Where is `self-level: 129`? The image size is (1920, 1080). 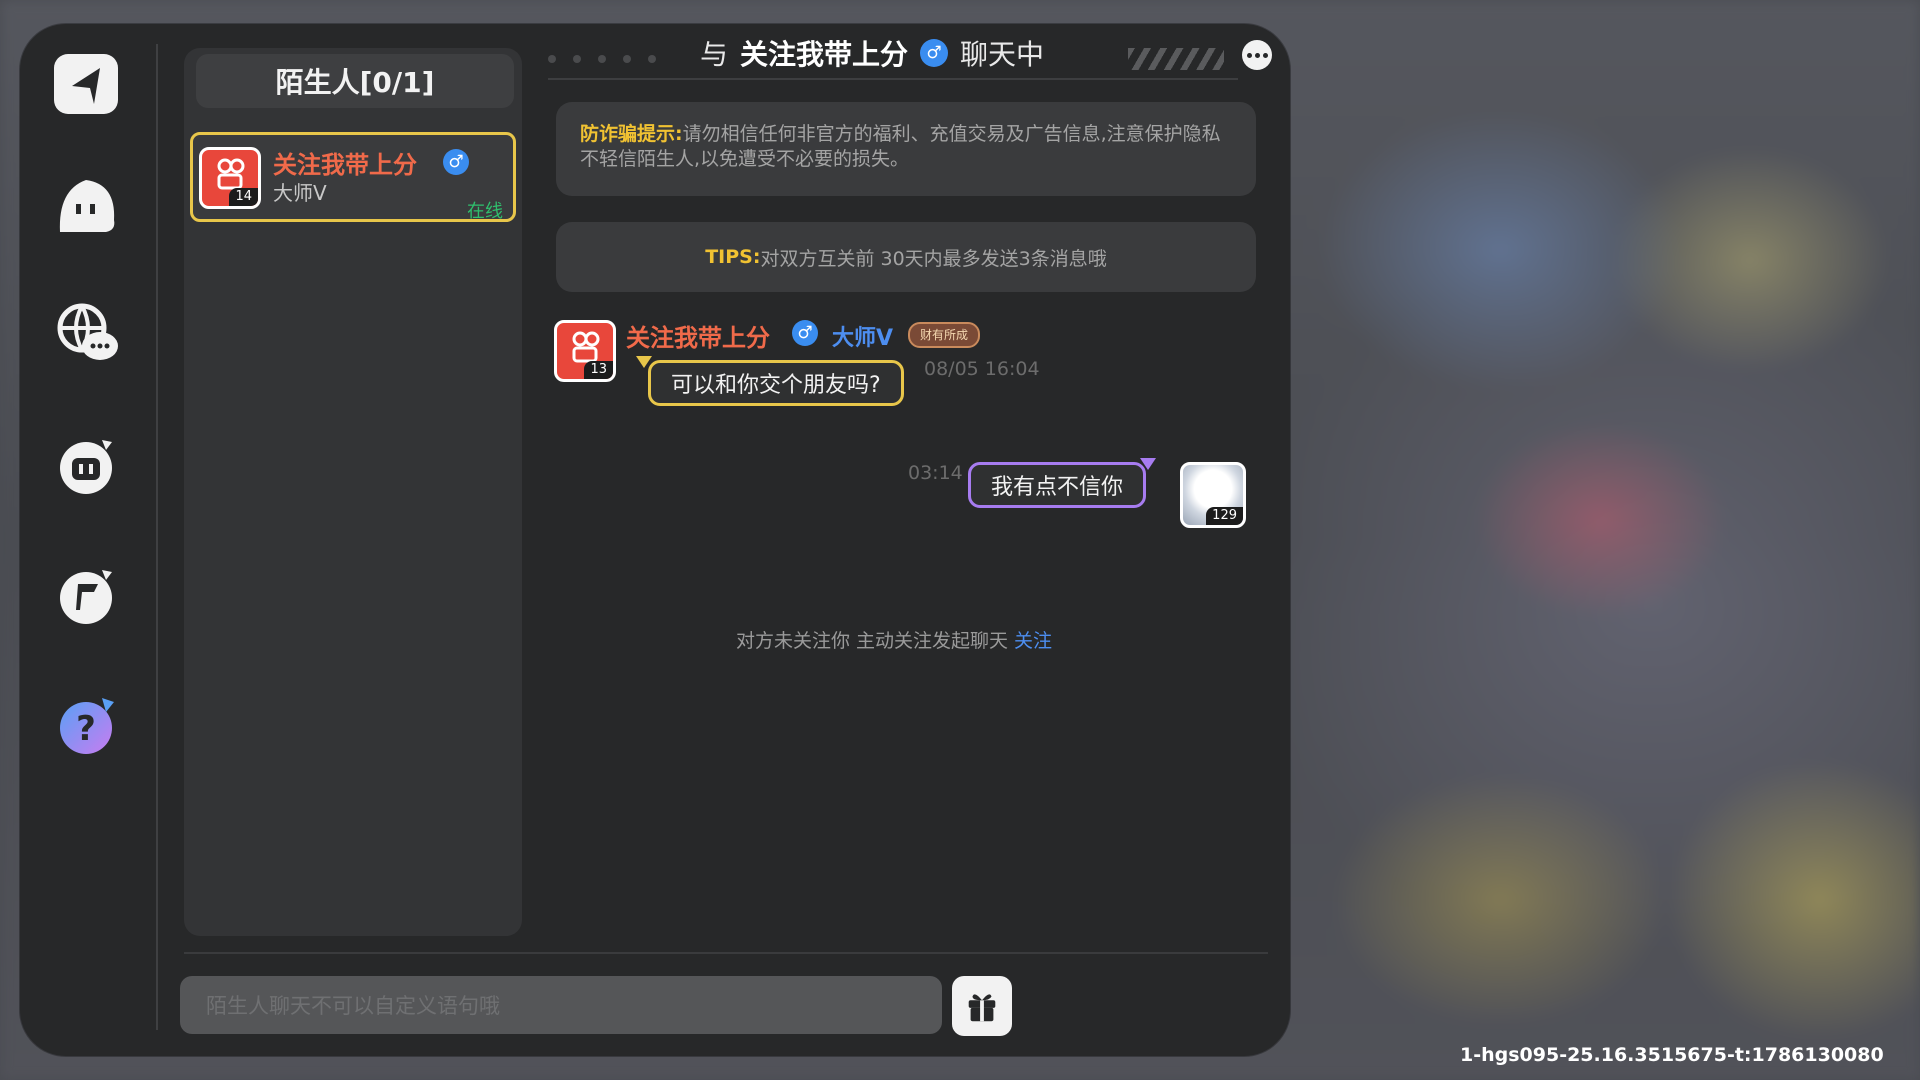
self-level: 129 is located at coordinates (1224, 516).